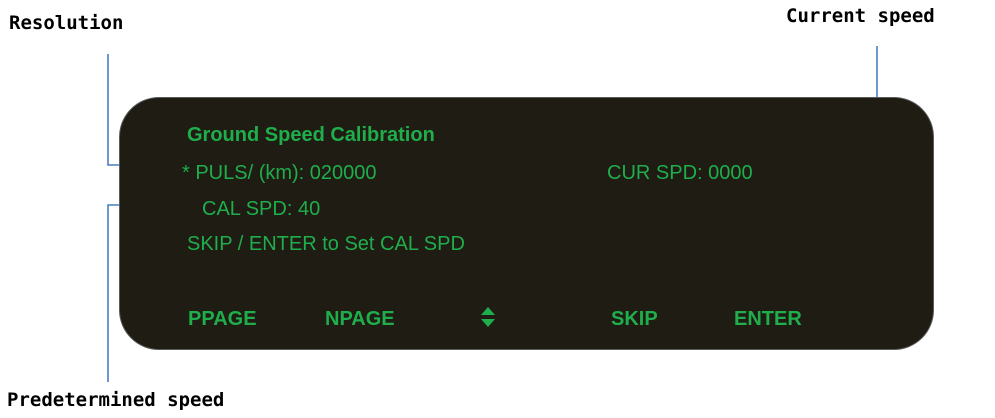 Image resolution: width=995 pixels, height=418 pixels. What do you see at coordinates (768, 319) in the screenshot?
I see `enter-softkey: ENTER` at bounding box center [768, 319].